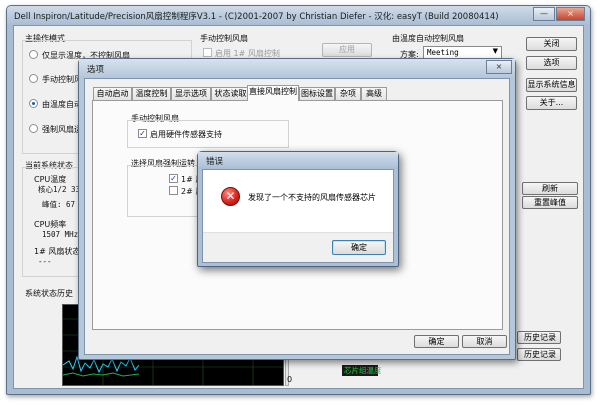  Describe the element at coordinates (173, 190) in the screenshot. I see `force-fan2-checkbox` at that location.